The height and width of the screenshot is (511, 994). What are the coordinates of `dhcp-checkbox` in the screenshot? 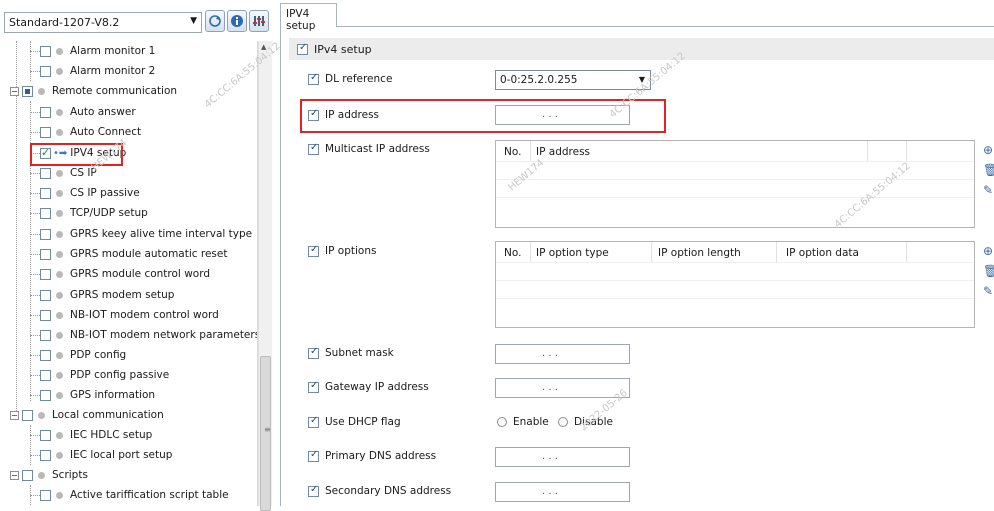 It's located at (313, 421).